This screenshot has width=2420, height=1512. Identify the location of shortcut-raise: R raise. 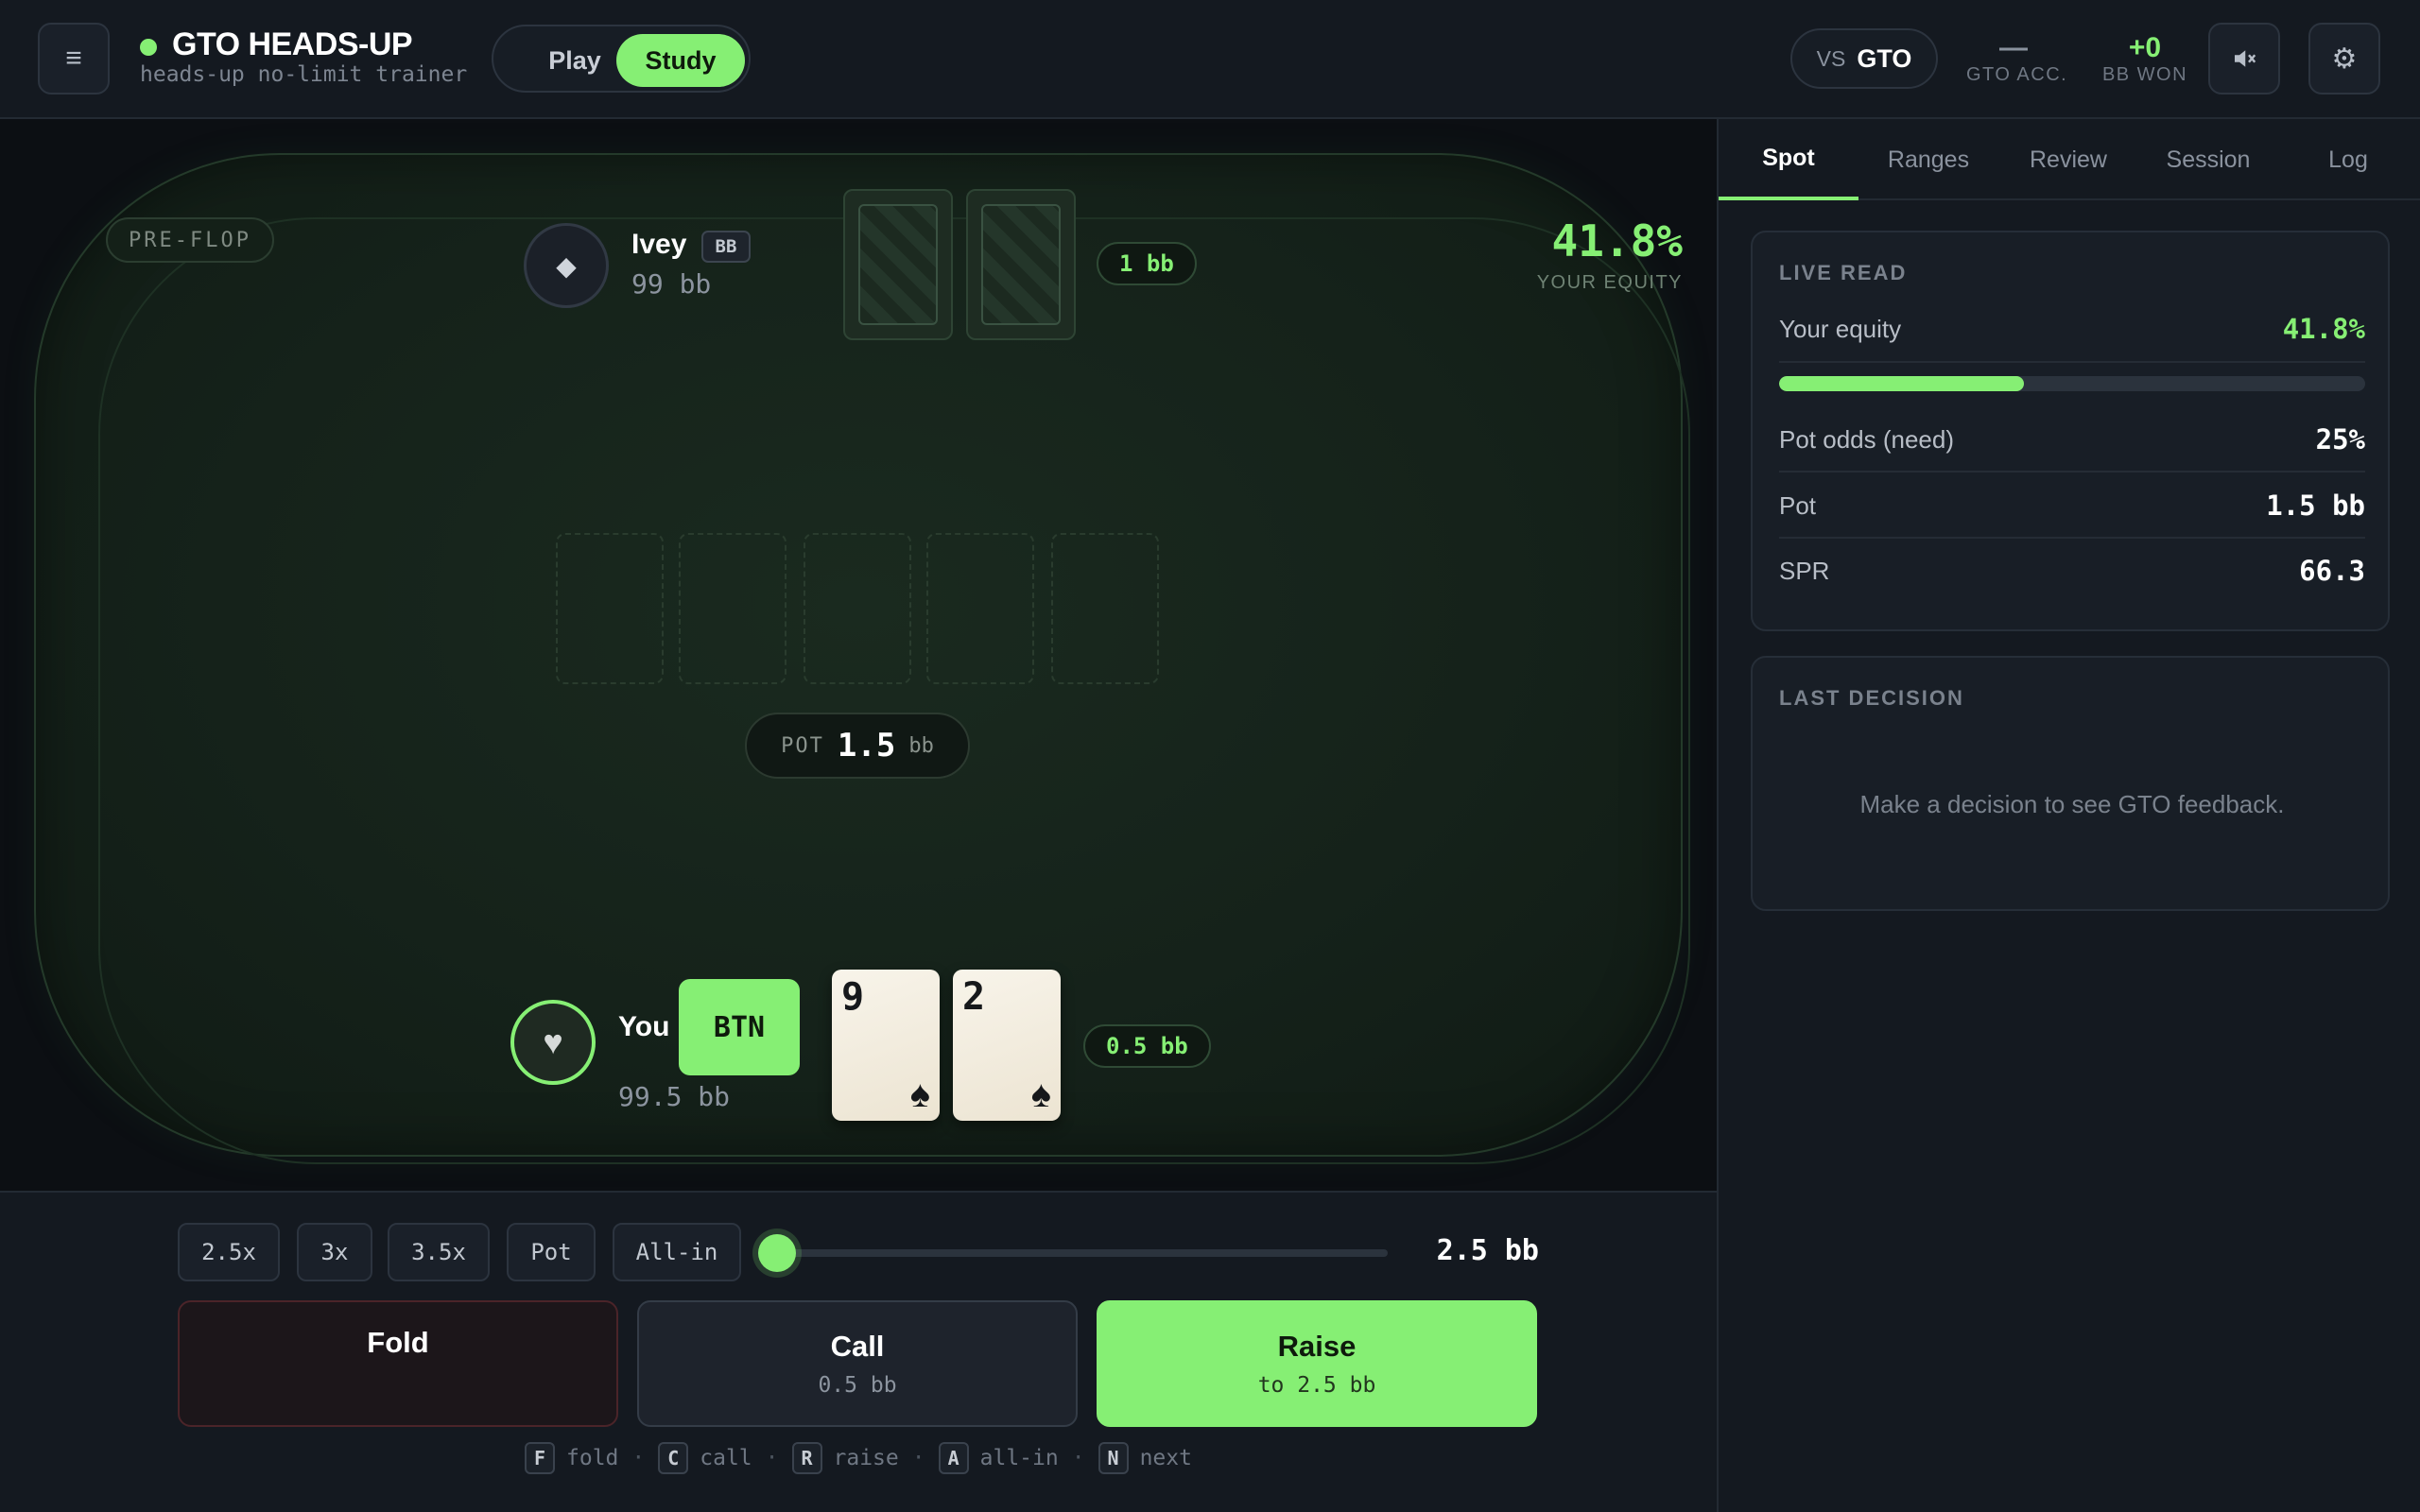
(845, 1458).